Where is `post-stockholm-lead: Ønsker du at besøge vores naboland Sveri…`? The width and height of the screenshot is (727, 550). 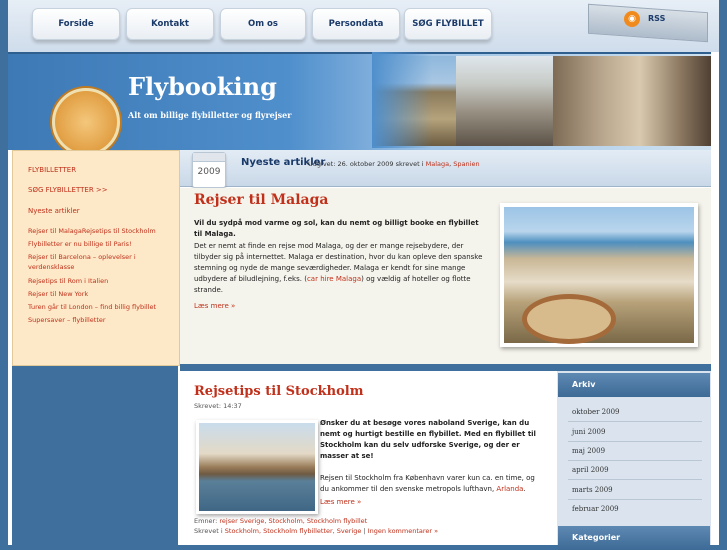 post-stockholm-lead: Ønsker du at besøge vores naboland Sveri… is located at coordinates (428, 439).